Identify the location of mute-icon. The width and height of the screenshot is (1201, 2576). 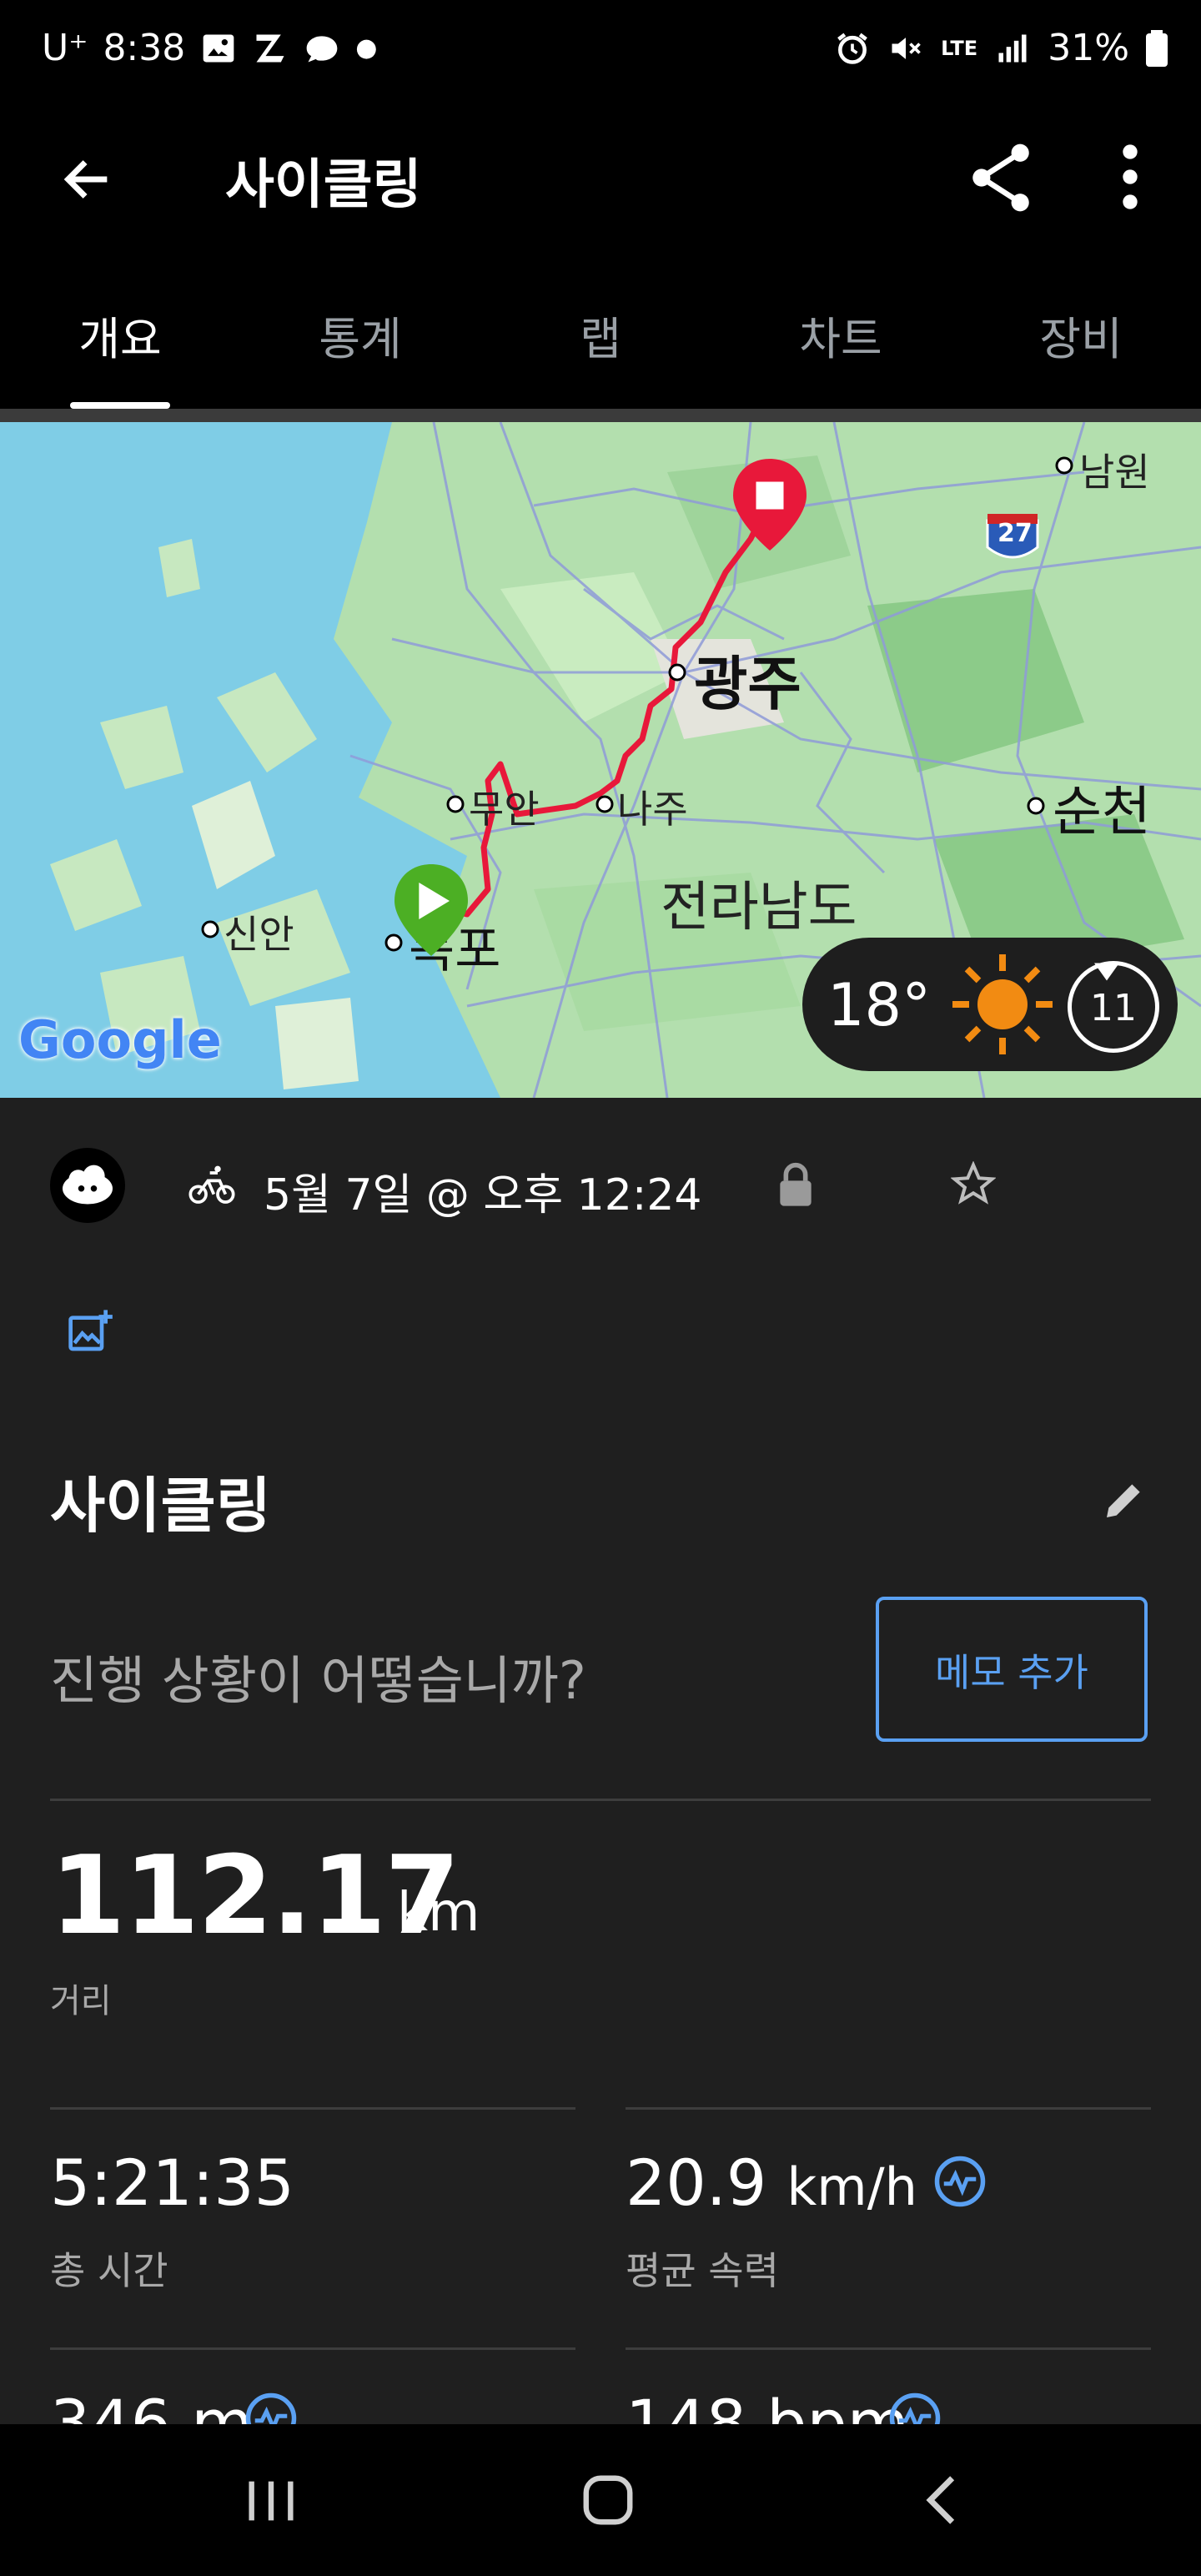
(907, 48).